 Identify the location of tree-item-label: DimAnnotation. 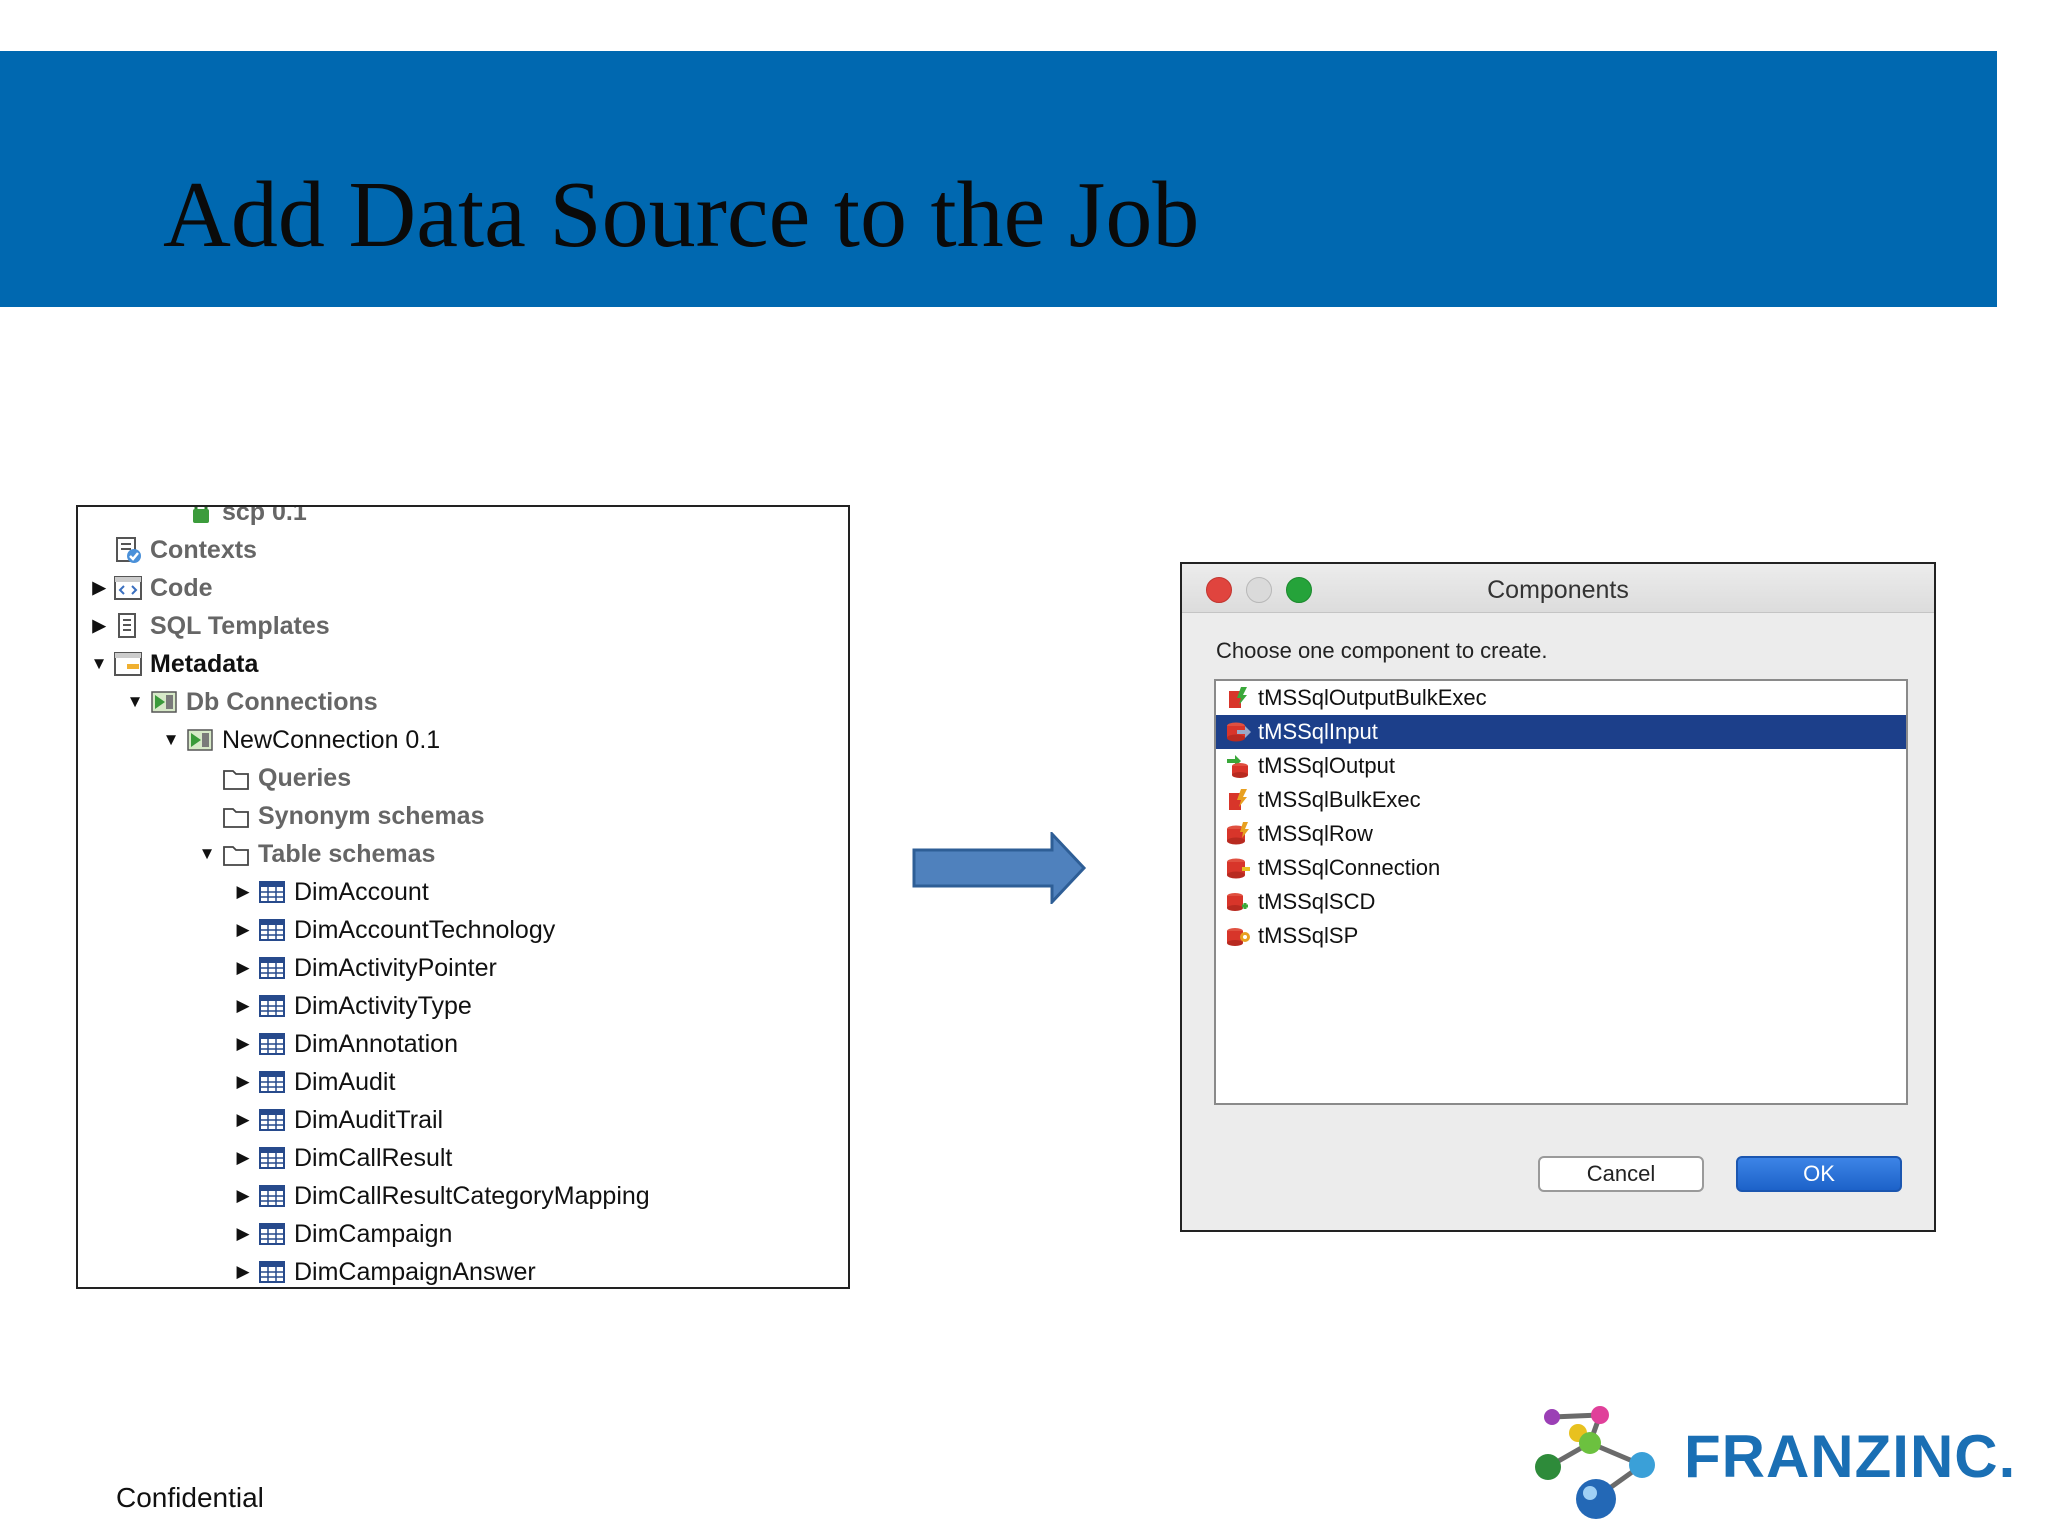
(376, 1043).